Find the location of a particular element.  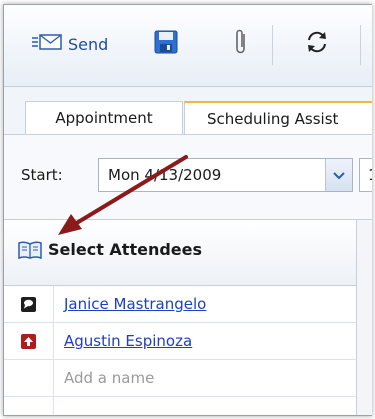

speech-bubble-icon is located at coordinates (28, 304).